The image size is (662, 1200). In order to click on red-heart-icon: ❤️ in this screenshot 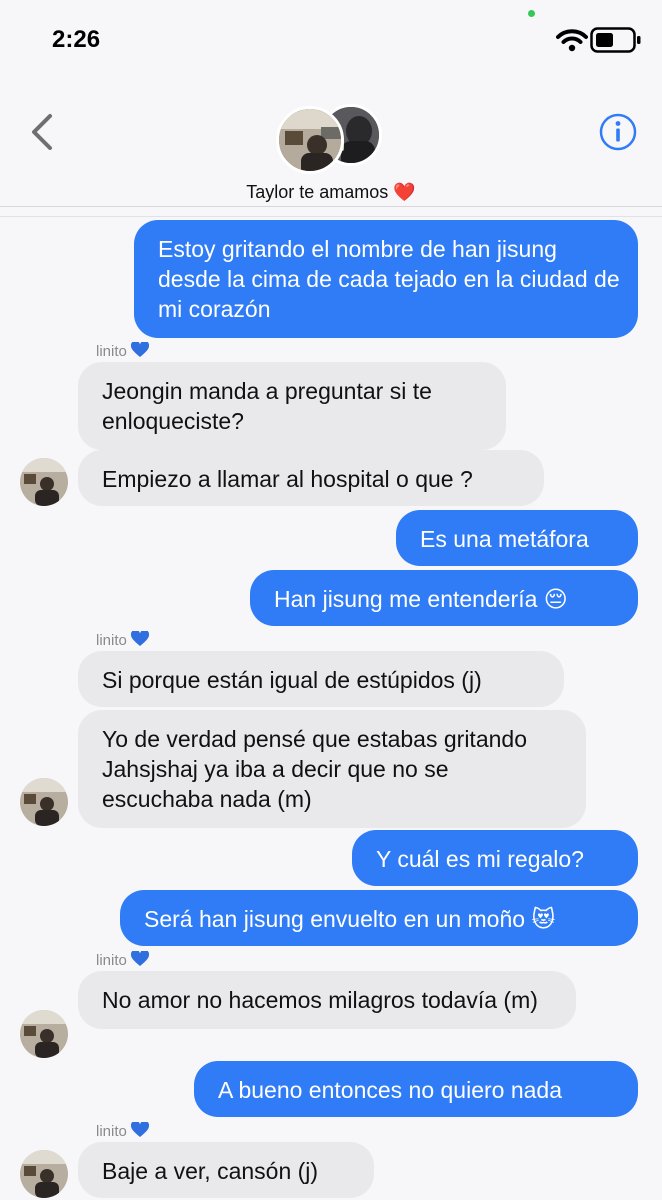, I will do `click(404, 192)`.